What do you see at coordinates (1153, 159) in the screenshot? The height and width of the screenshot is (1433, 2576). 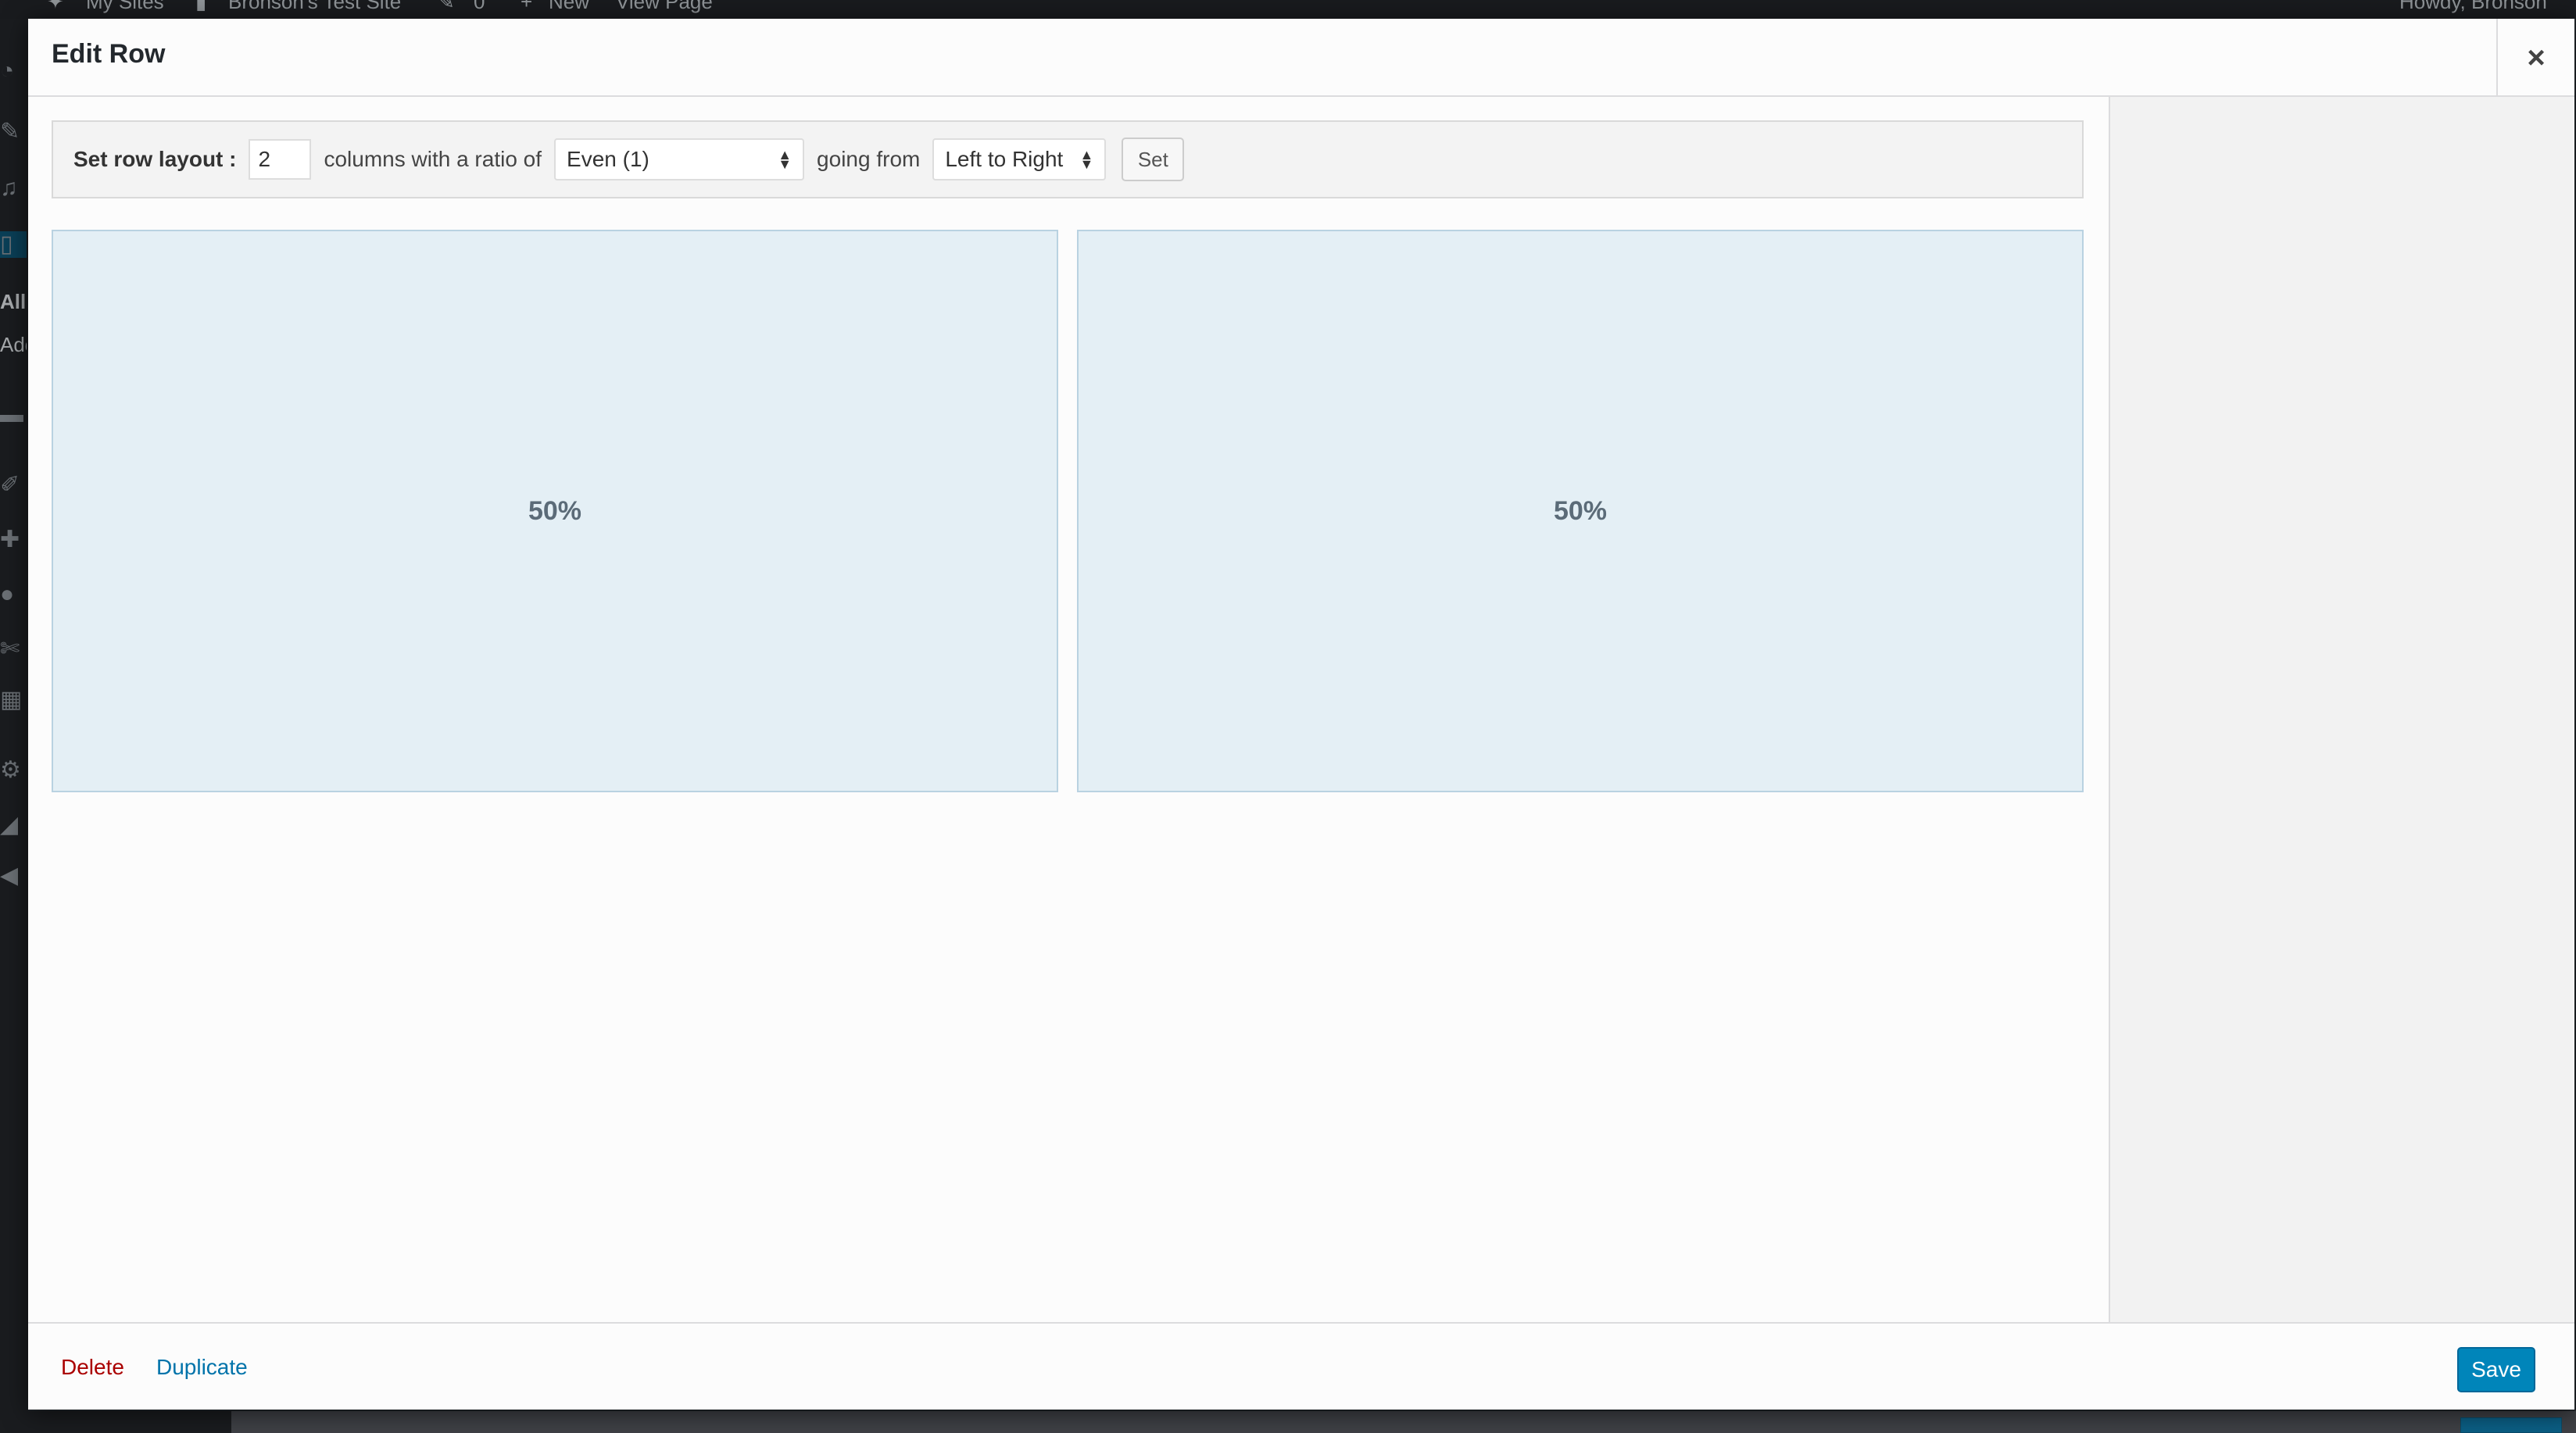 I see `set-layout-button: Set` at bounding box center [1153, 159].